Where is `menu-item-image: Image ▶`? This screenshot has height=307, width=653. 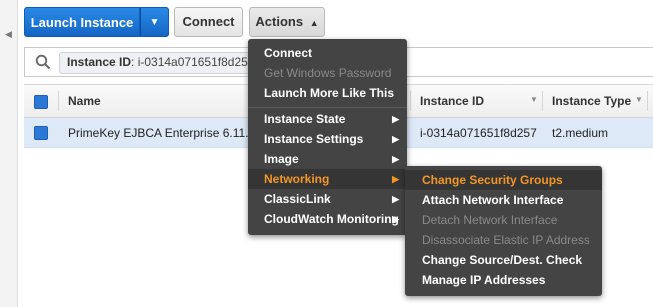 menu-item-image: Image ▶ is located at coordinates (327, 159).